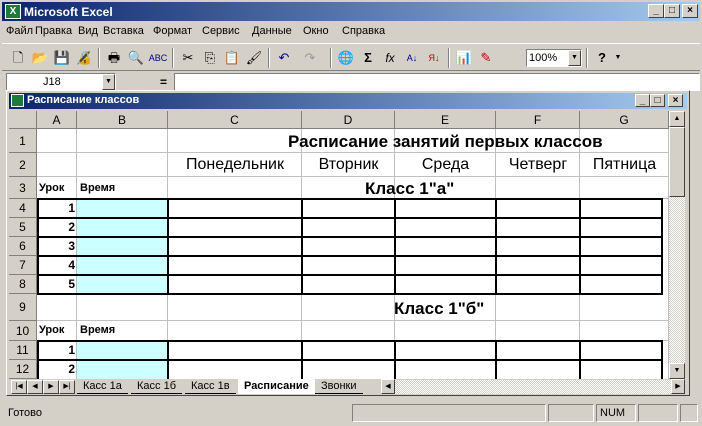 Image resolution: width=702 pixels, height=426 pixels. Describe the element at coordinates (23, 120) in the screenshot. I see `select-all-corner` at that location.